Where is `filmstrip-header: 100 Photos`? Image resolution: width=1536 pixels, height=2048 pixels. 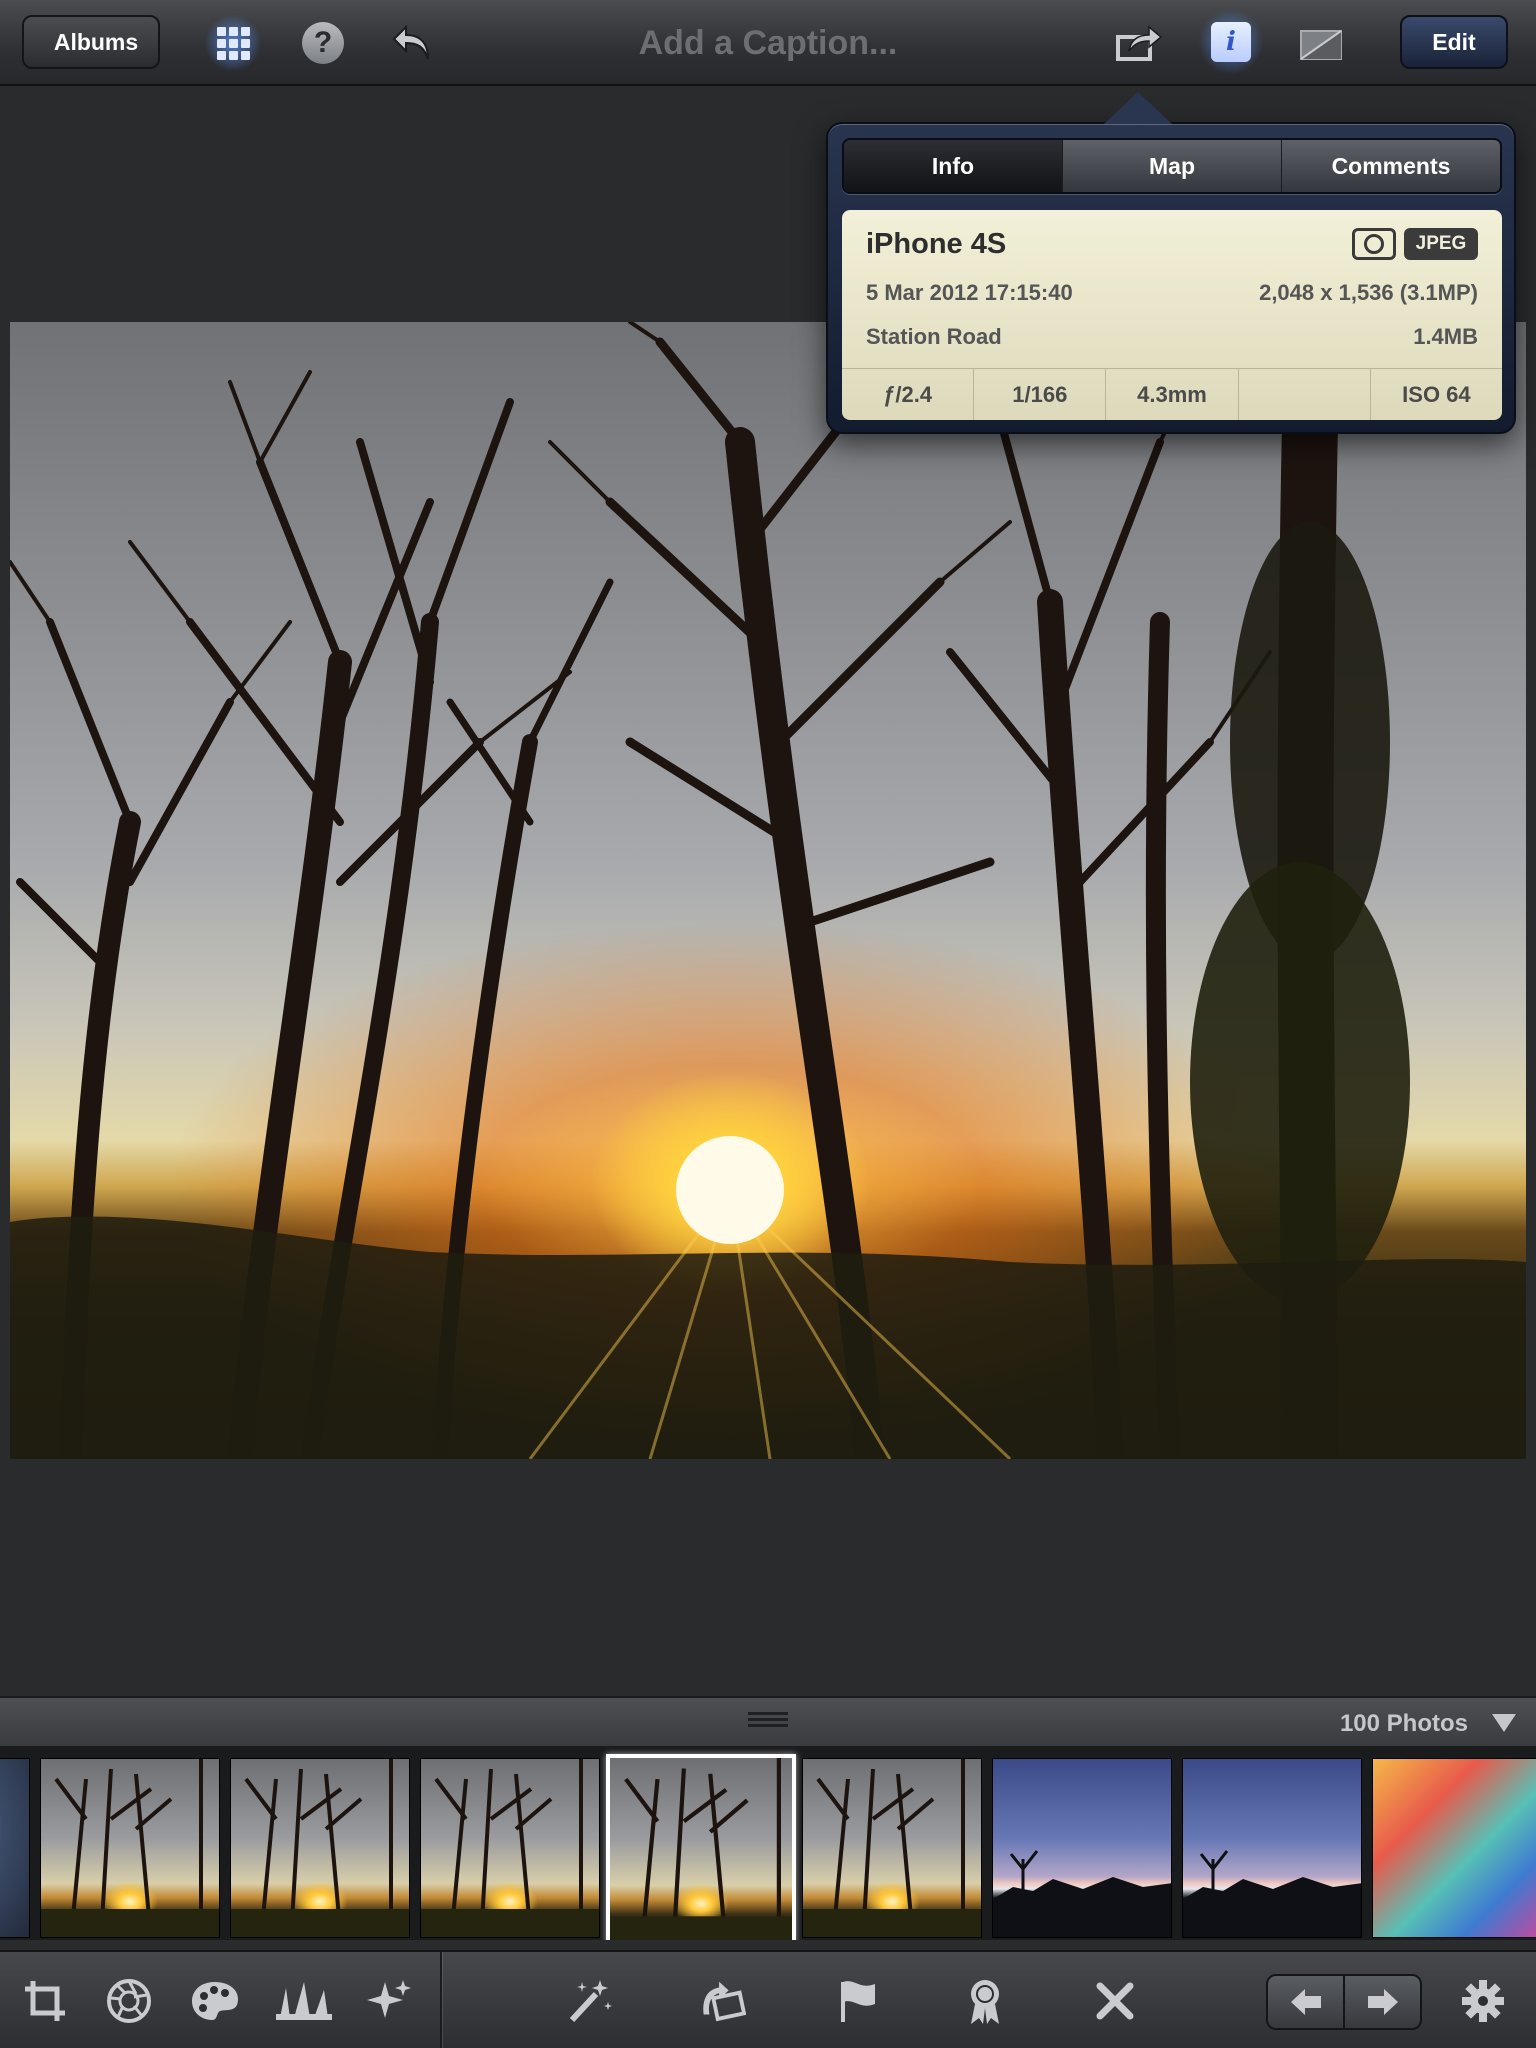
filmstrip-header: 100 Photos is located at coordinates (768, 1721).